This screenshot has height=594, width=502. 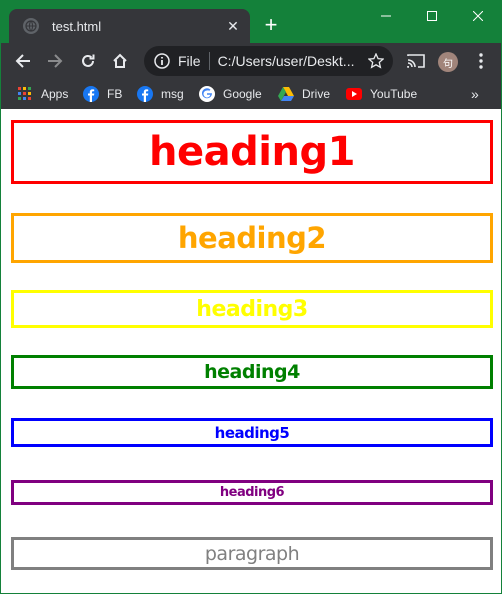 I want to click on title-bar: test.html ✕ +, so click(x=251, y=22).